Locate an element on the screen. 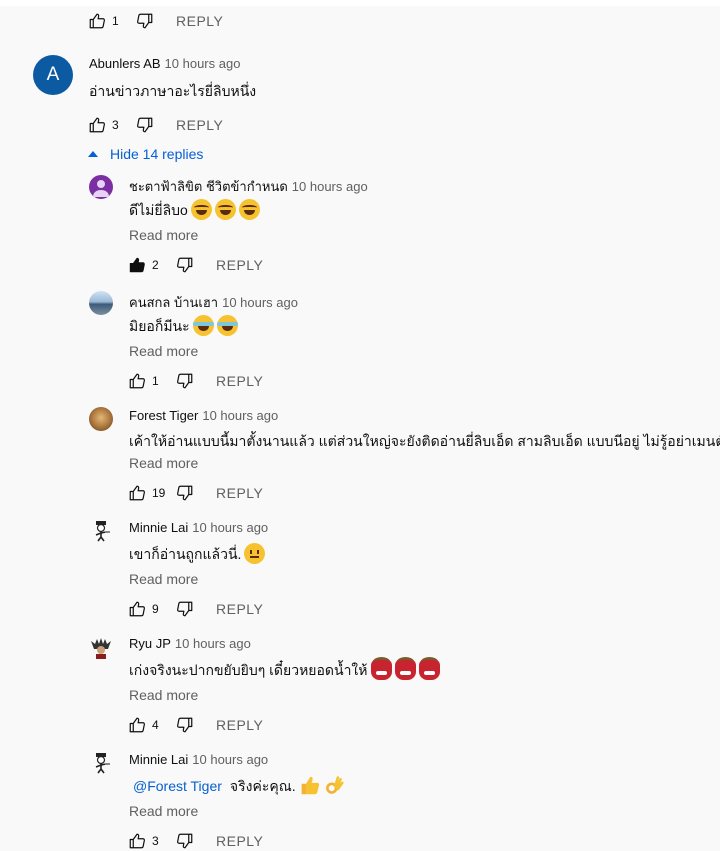  reply-author: Ryu JP is located at coordinates (150, 643).